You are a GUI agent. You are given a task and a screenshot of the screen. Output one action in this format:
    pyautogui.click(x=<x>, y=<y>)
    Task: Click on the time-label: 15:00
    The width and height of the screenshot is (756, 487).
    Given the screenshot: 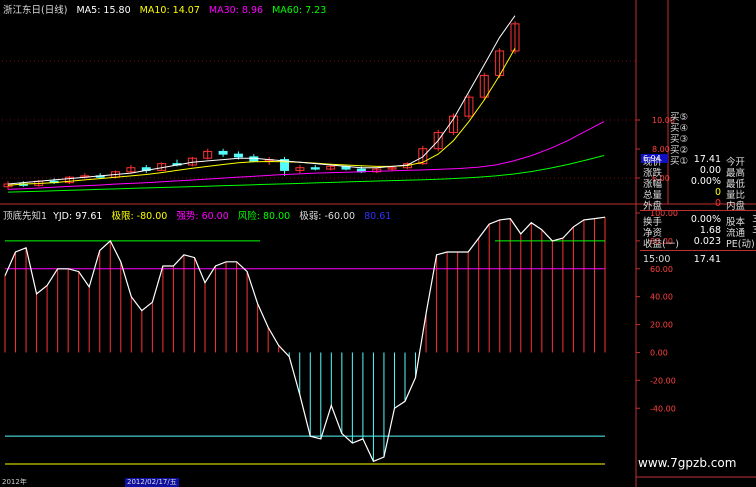 What is the action you would take?
    pyautogui.click(x=657, y=259)
    